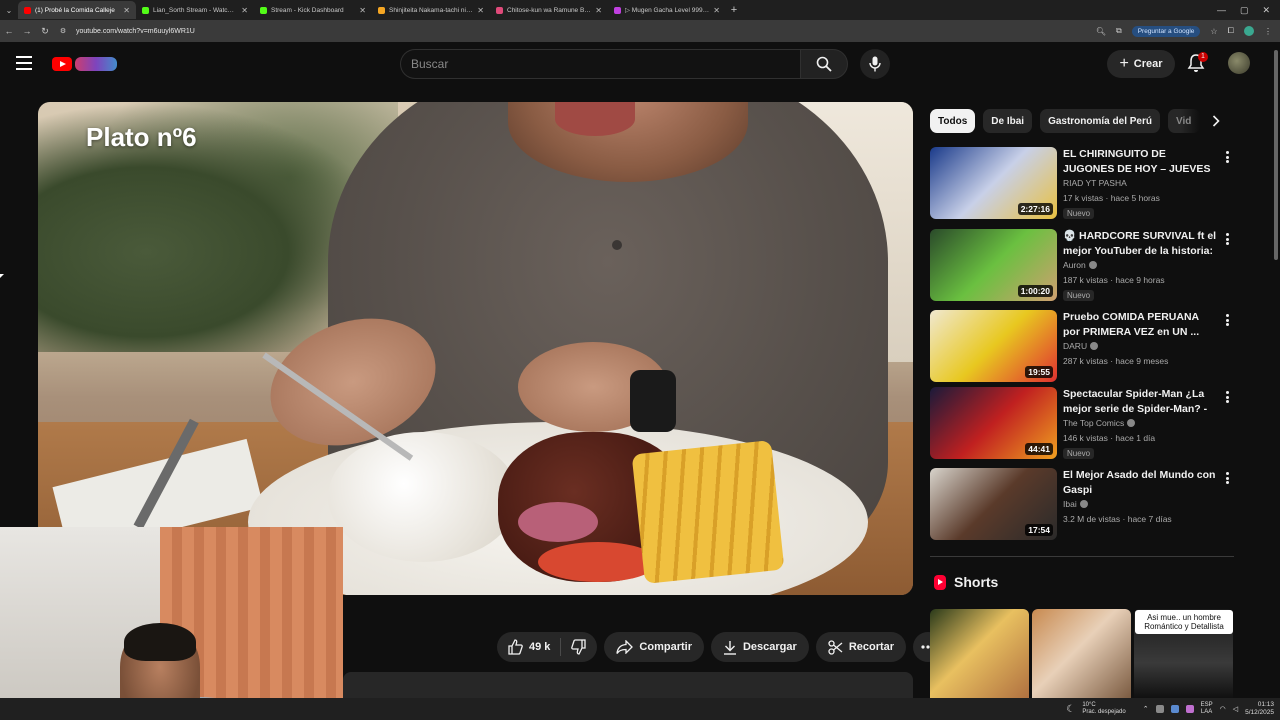  What do you see at coordinates (993, 423) in the screenshot?
I see `video-thumbnail: 44:41` at bounding box center [993, 423].